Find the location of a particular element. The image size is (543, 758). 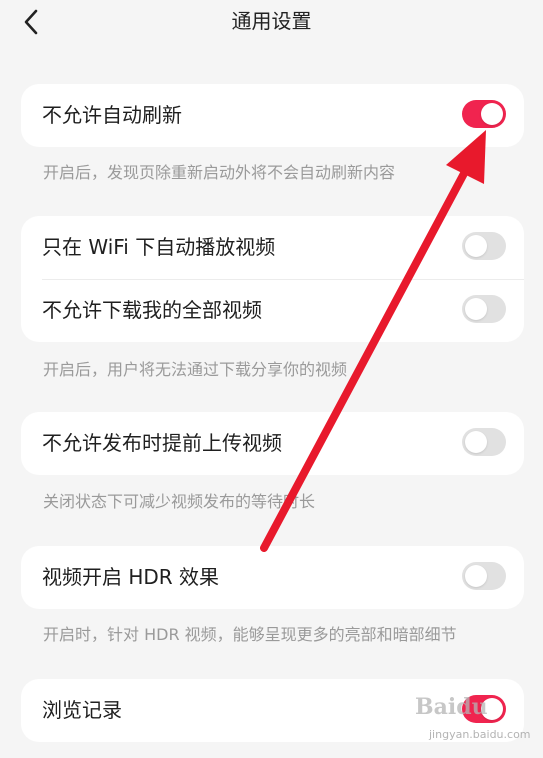

settings-card-history: 浏览记录 is located at coordinates (272, 710).